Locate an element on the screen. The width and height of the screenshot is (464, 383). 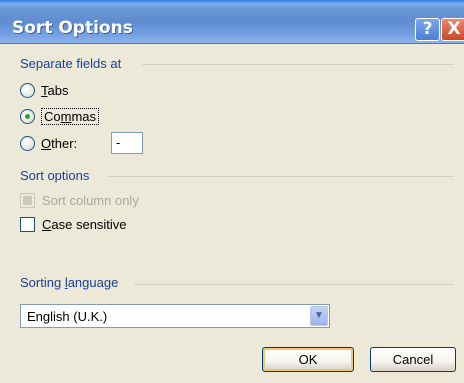
sorting-language-divider is located at coordinates (294, 284).